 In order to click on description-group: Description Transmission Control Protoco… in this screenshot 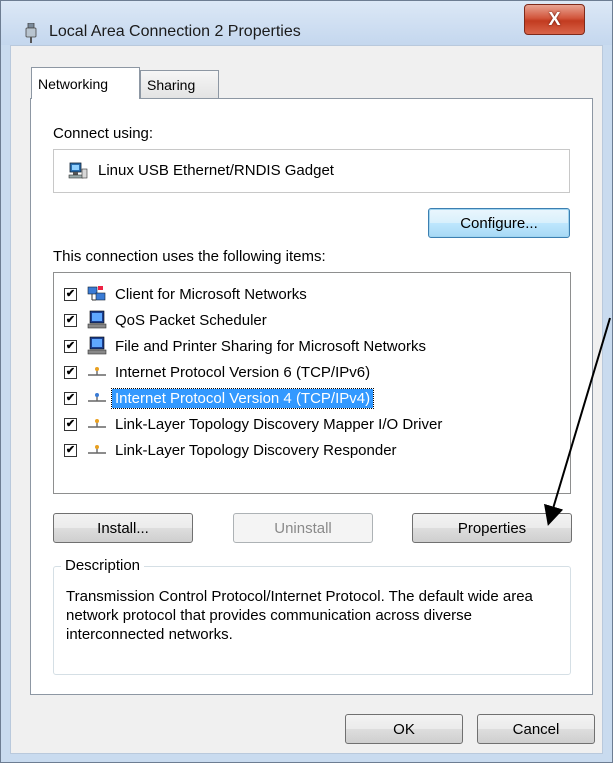, I will do `click(312, 616)`.